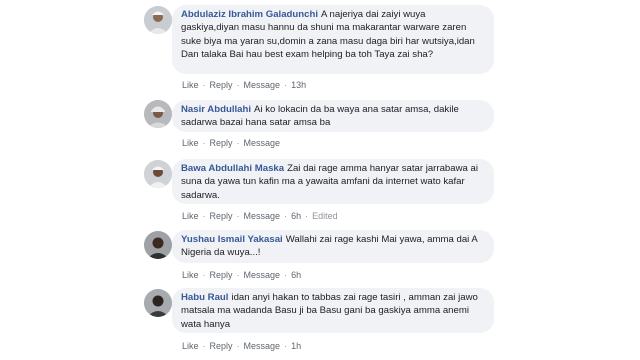 The width and height of the screenshot is (640, 360). Describe the element at coordinates (216, 109) in the screenshot. I see `comment-author: Nasir Abdullahi` at that location.